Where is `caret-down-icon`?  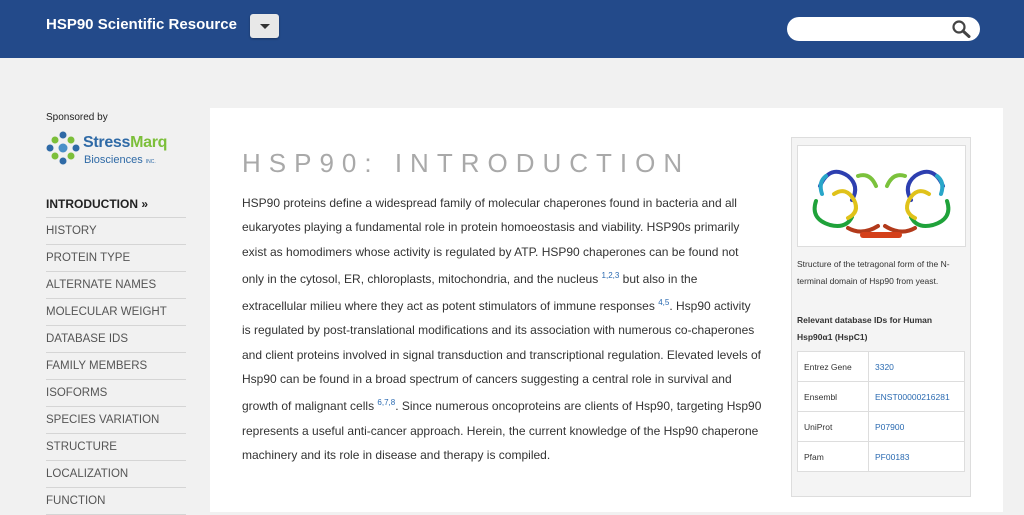
caret-down-icon is located at coordinates (265, 26).